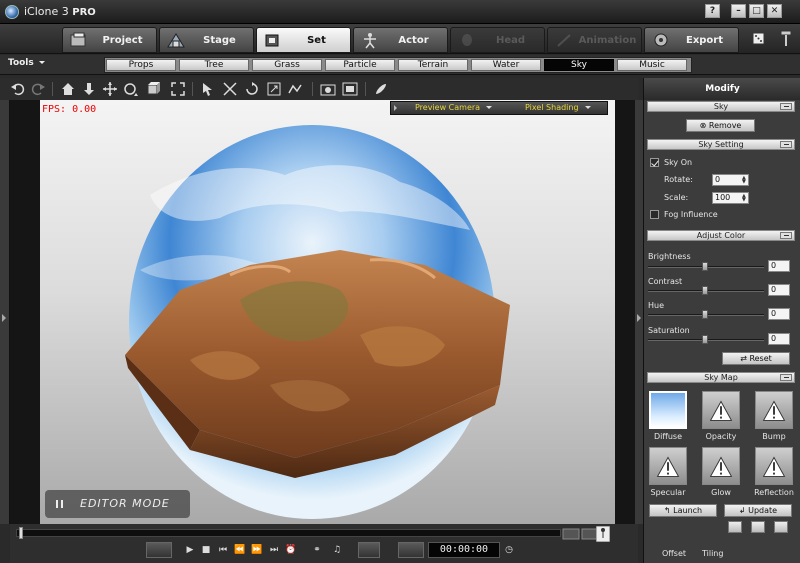 Image resolution: width=800 pixels, height=563 pixels. What do you see at coordinates (756, 11) in the screenshot?
I see `maximize-button: □` at bounding box center [756, 11].